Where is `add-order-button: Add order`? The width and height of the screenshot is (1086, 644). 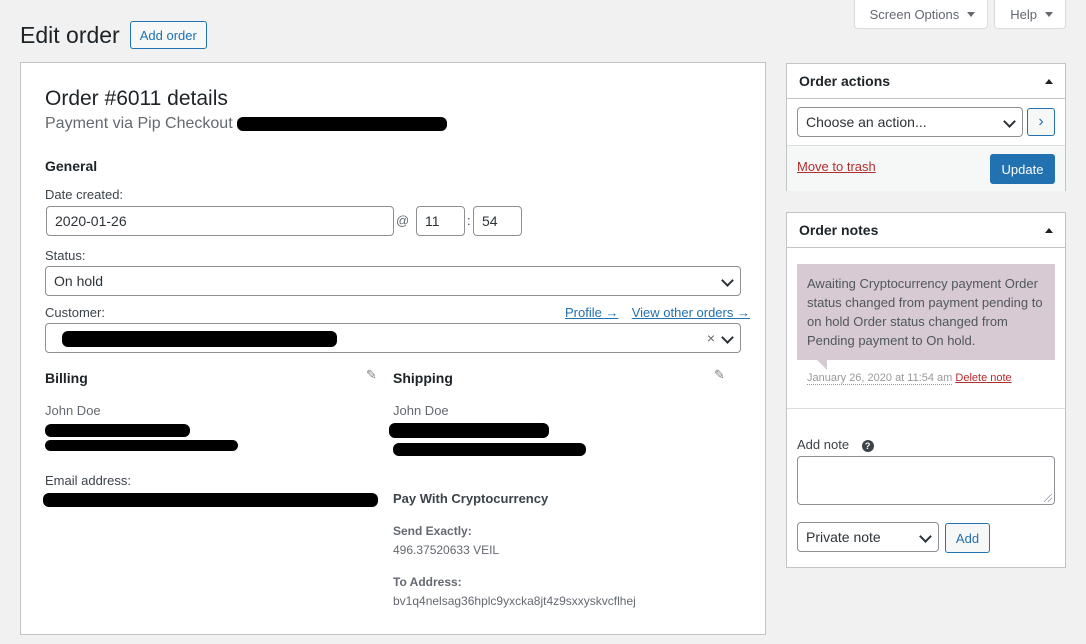
add-order-button: Add order is located at coordinates (168, 35).